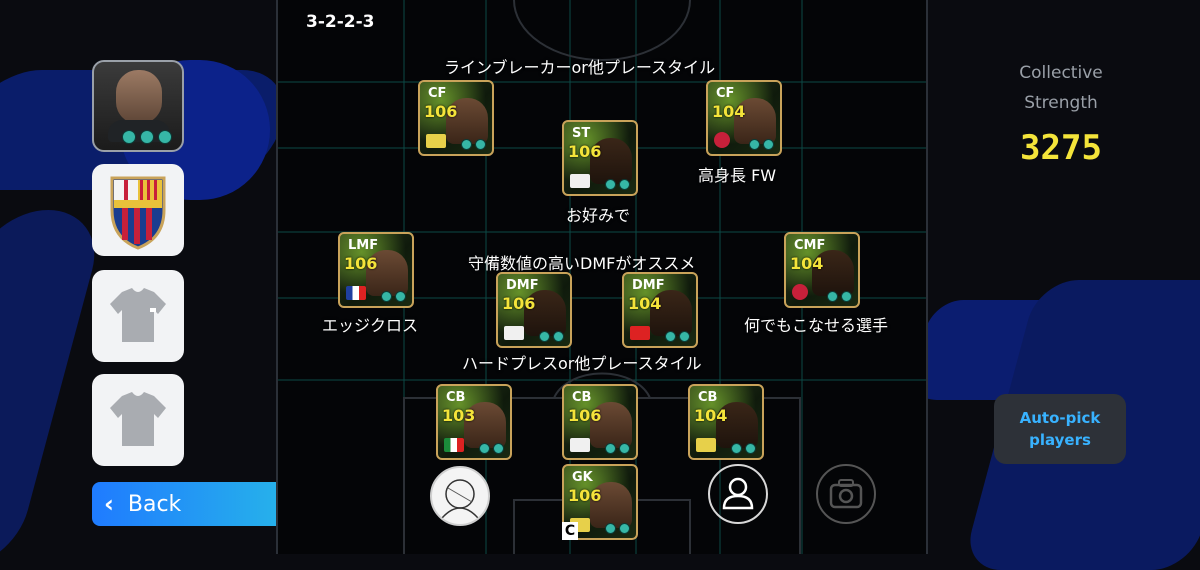  What do you see at coordinates (154, 504) in the screenshot?
I see `back-label: Back` at bounding box center [154, 504].